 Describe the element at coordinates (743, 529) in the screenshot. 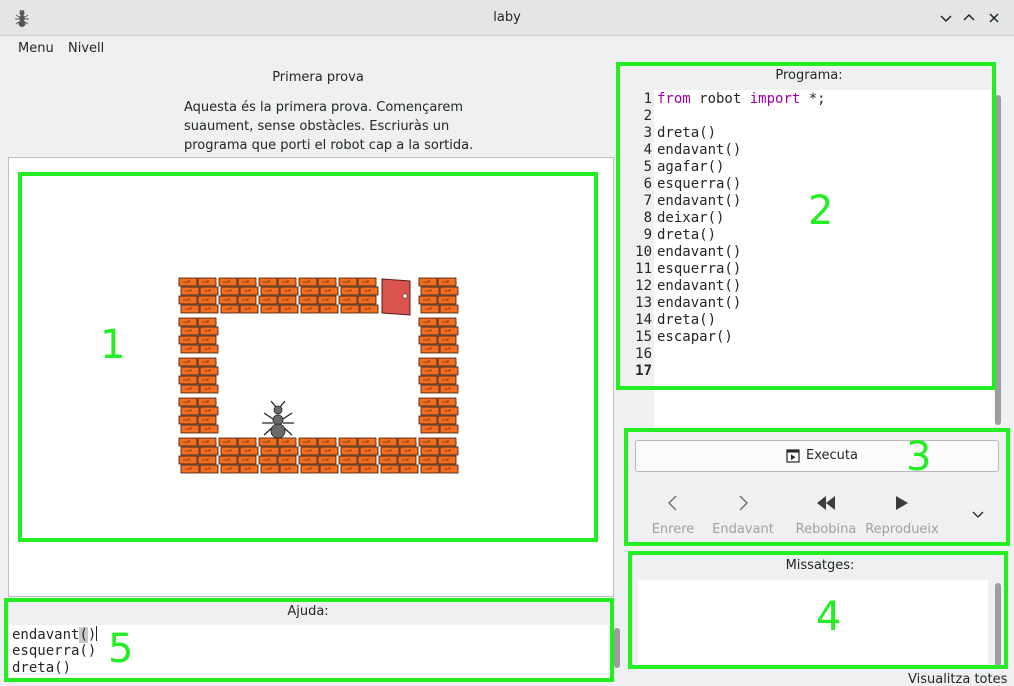

I see `forward-label: Endavant` at that location.